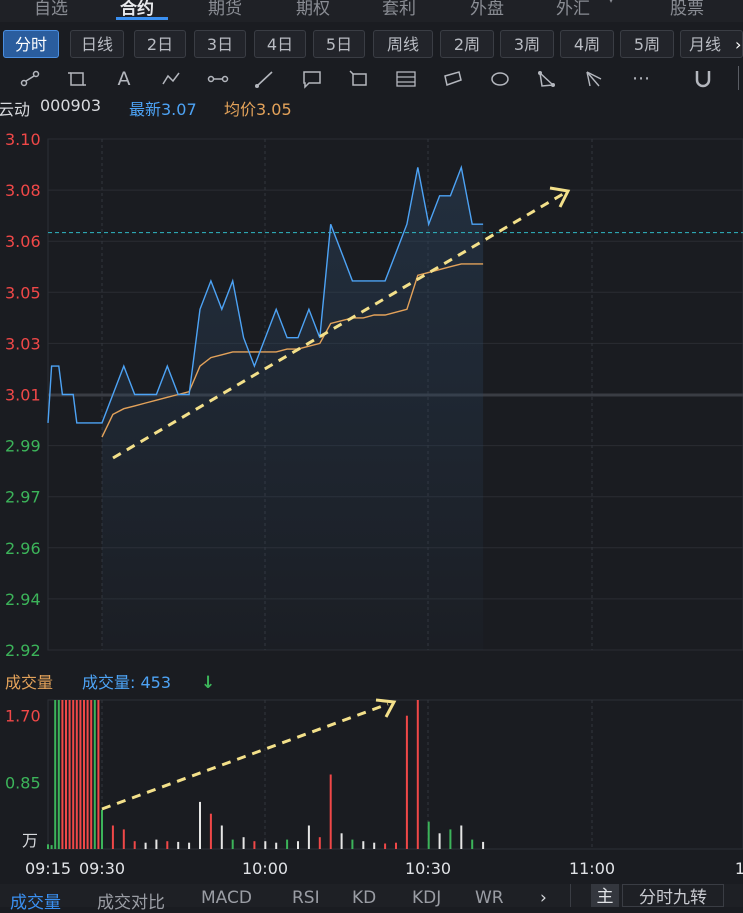  Describe the element at coordinates (23, 750) in the screenshot. I see `volume-axis-labels: 1.70 0.85` at that location.